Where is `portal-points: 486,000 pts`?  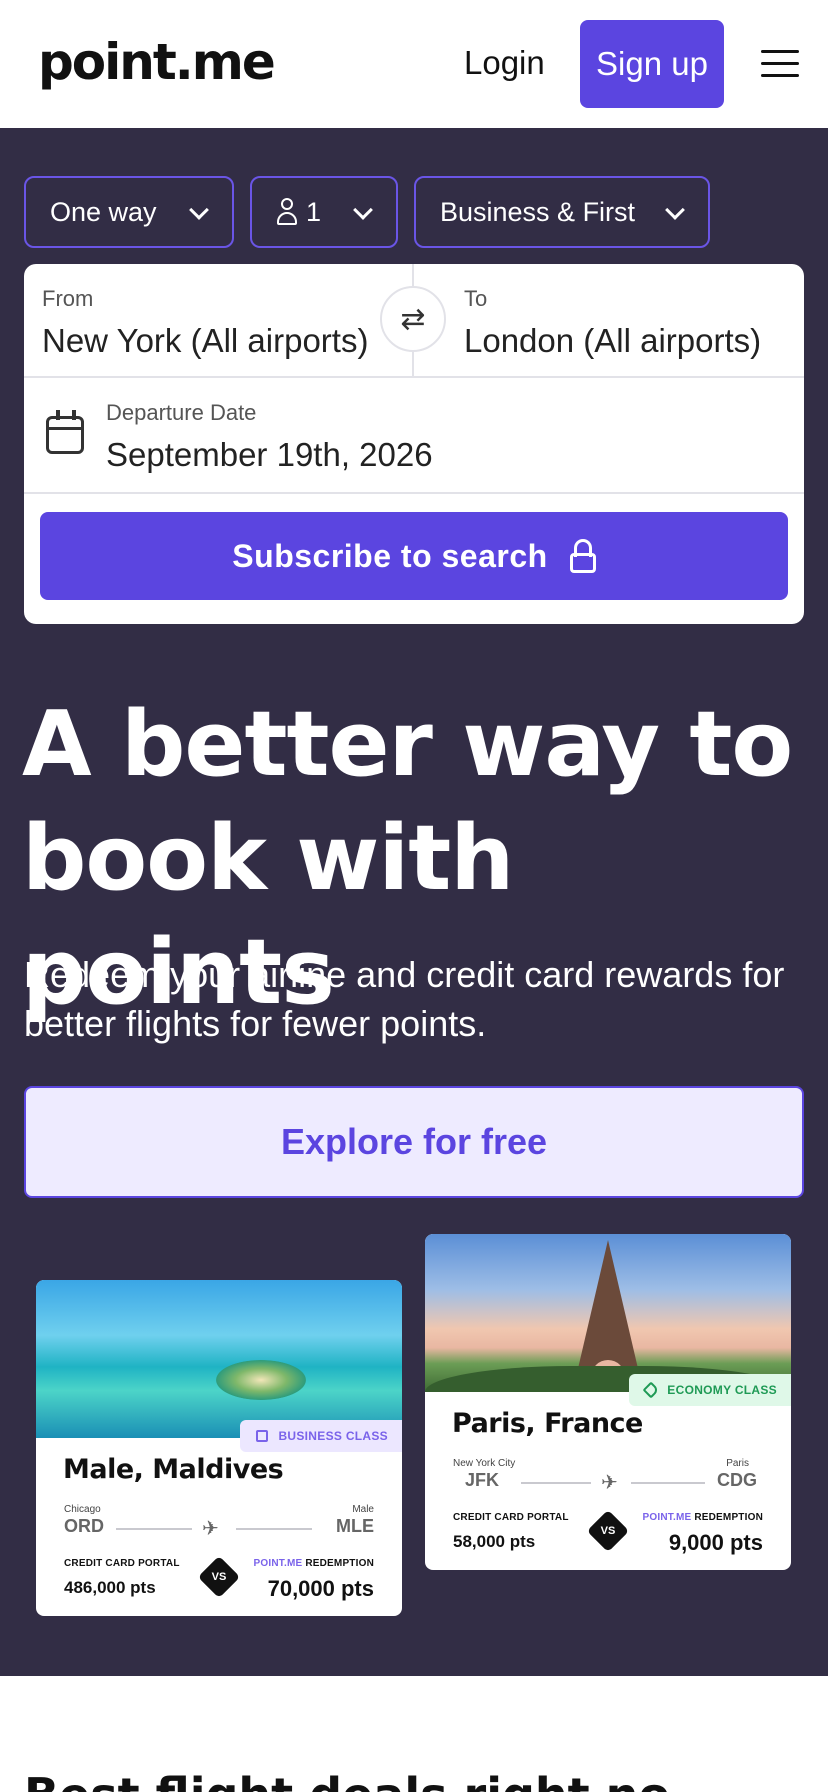 portal-points: 486,000 pts is located at coordinates (110, 1587).